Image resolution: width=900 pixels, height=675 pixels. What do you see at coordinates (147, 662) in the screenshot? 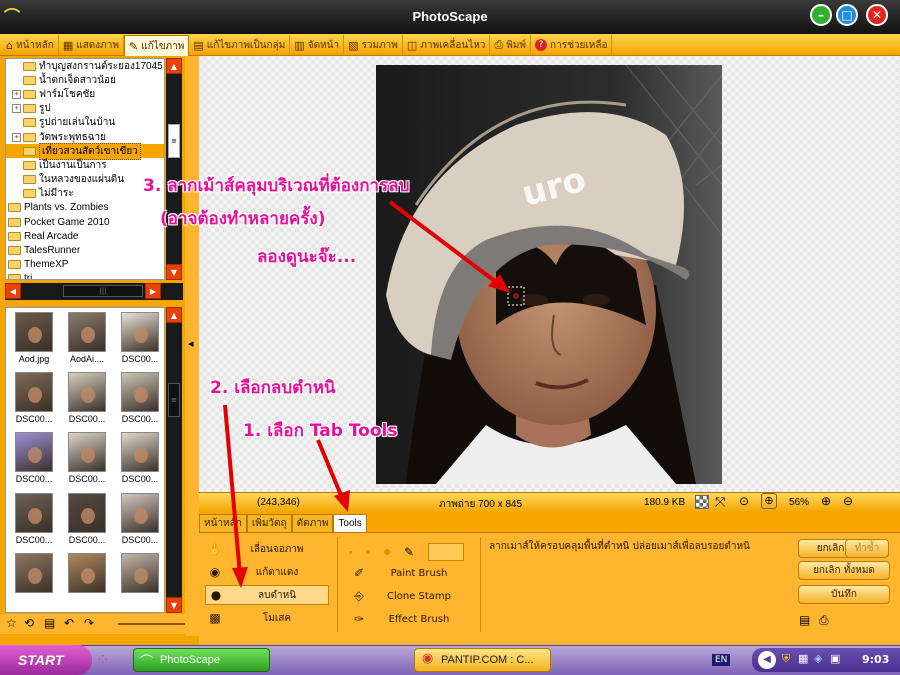
I see `photoscape-task-icon: ⌒` at bounding box center [147, 662].